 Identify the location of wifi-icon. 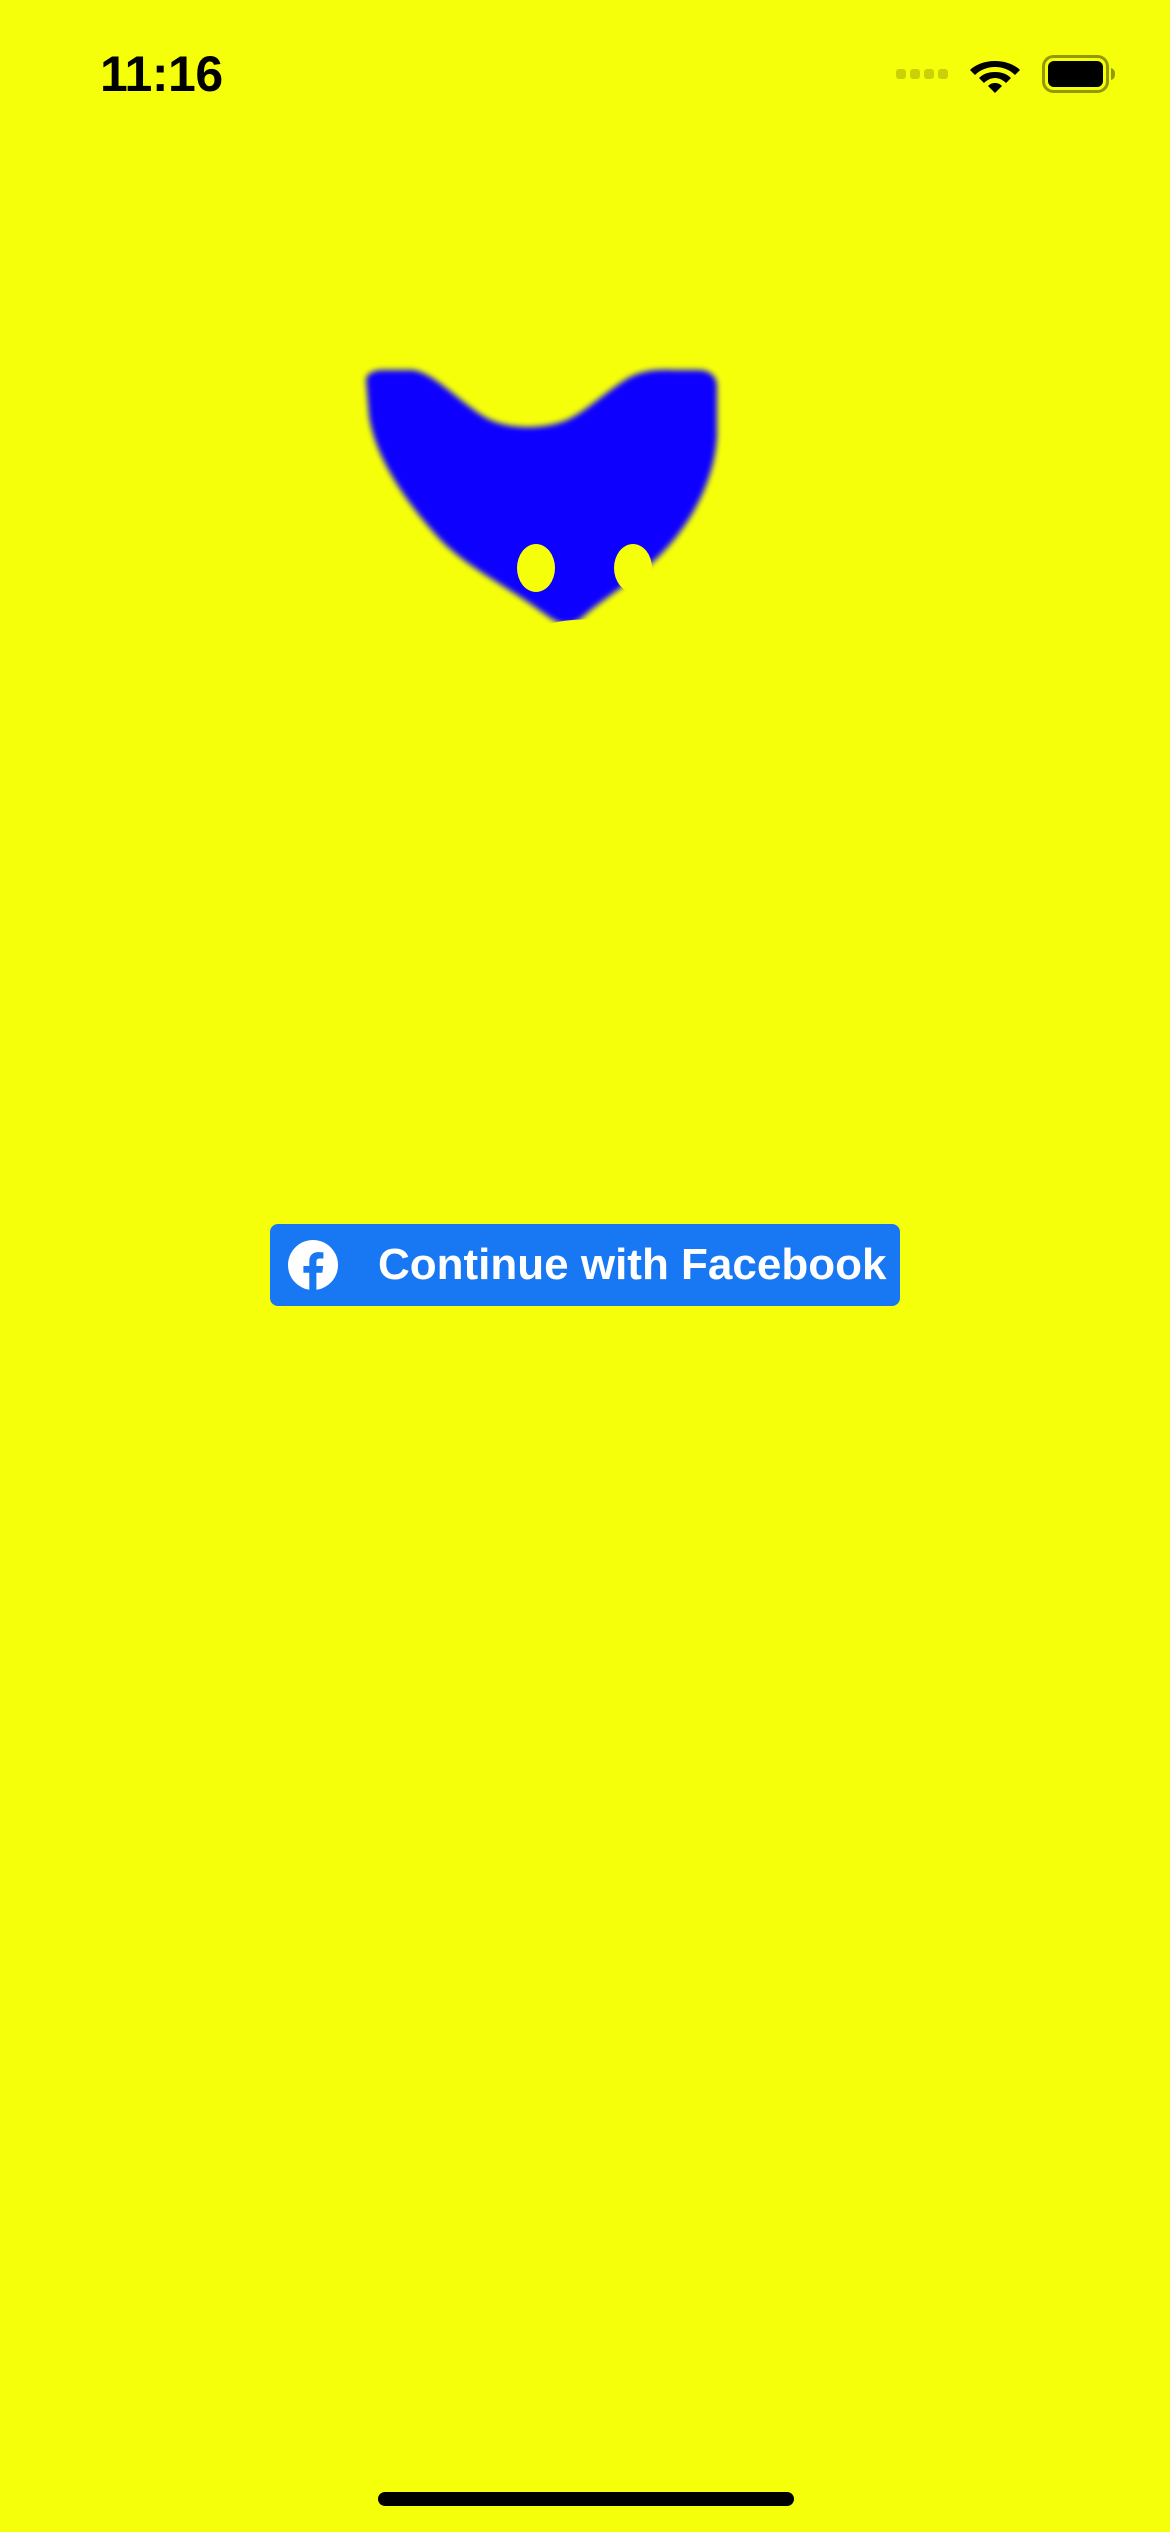
(995, 77).